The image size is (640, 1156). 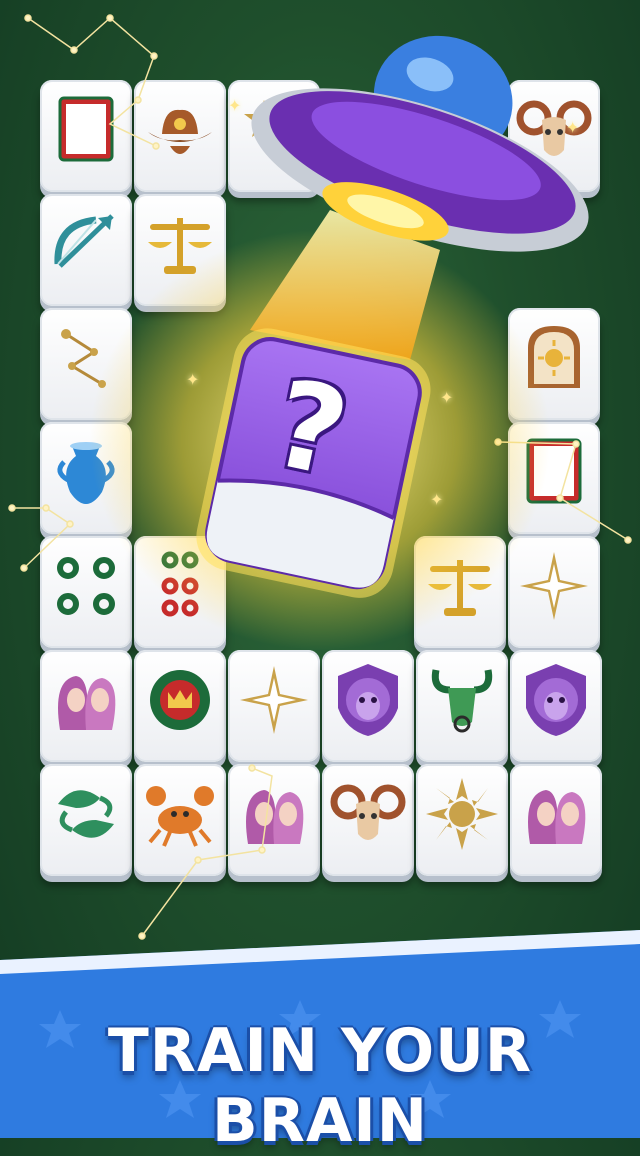 What do you see at coordinates (320, 1086) in the screenshot?
I see `banner-title: TRAIN YOUR BRAIN` at bounding box center [320, 1086].